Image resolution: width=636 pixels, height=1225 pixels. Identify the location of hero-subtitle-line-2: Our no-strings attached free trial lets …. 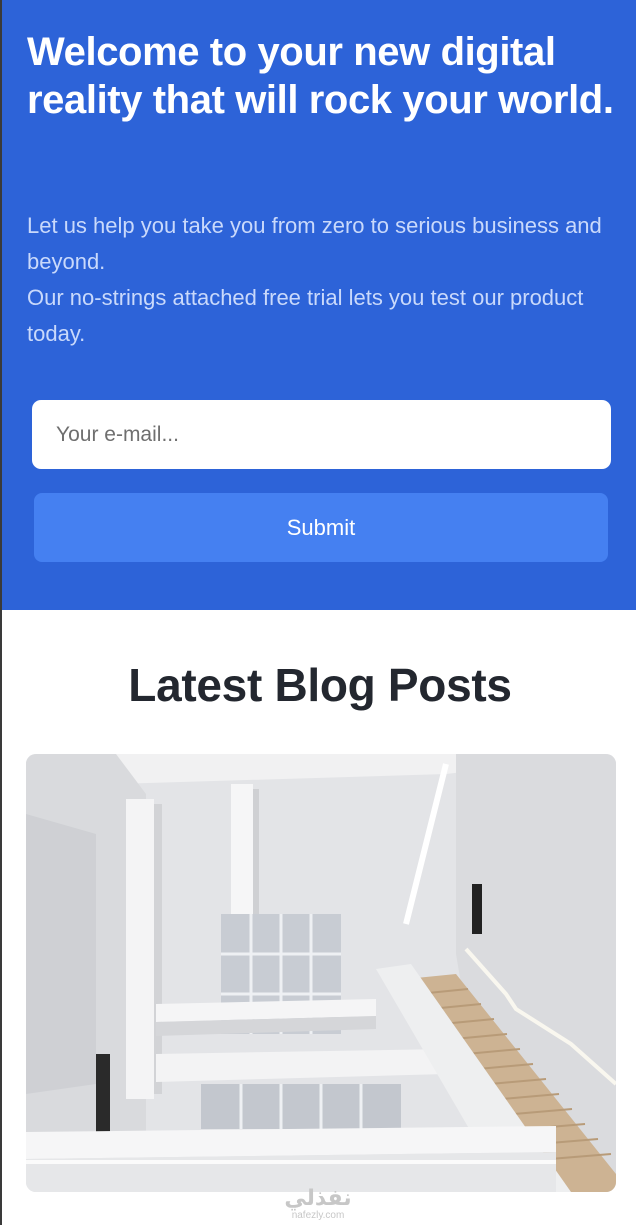
(305, 315).